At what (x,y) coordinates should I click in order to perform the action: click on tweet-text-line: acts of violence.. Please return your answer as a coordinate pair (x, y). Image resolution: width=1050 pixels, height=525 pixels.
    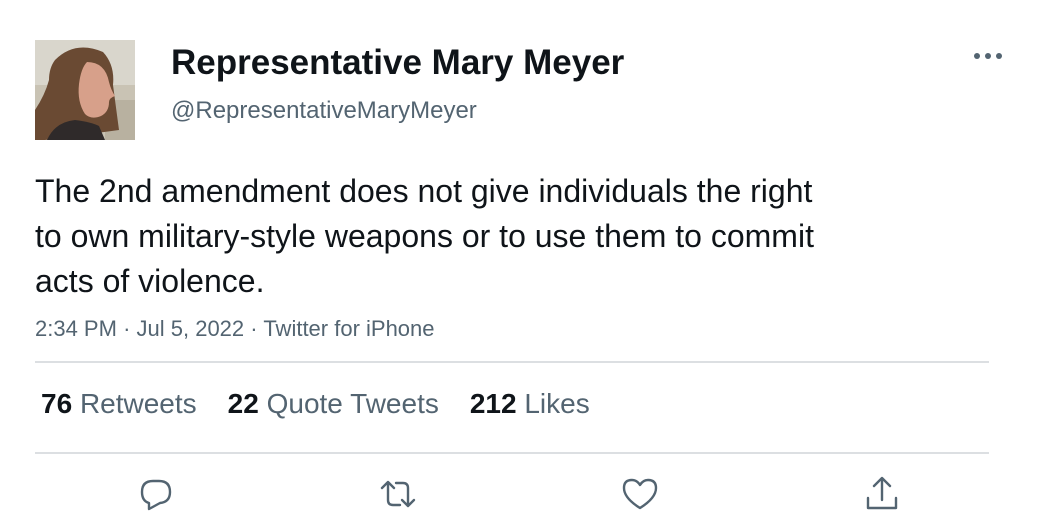
    Looking at the image, I should click on (150, 281).